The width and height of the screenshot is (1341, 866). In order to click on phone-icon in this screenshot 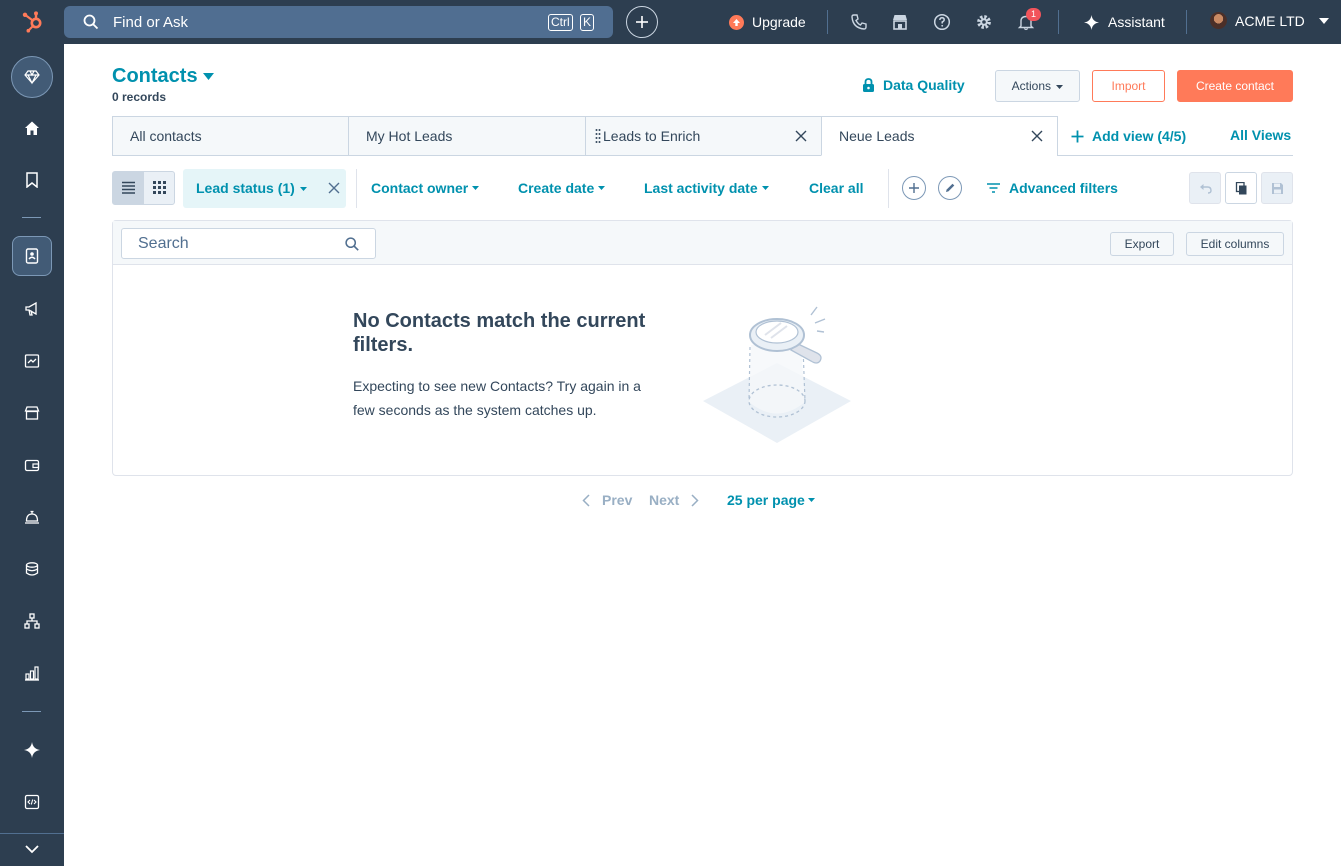, I will do `click(859, 22)`.